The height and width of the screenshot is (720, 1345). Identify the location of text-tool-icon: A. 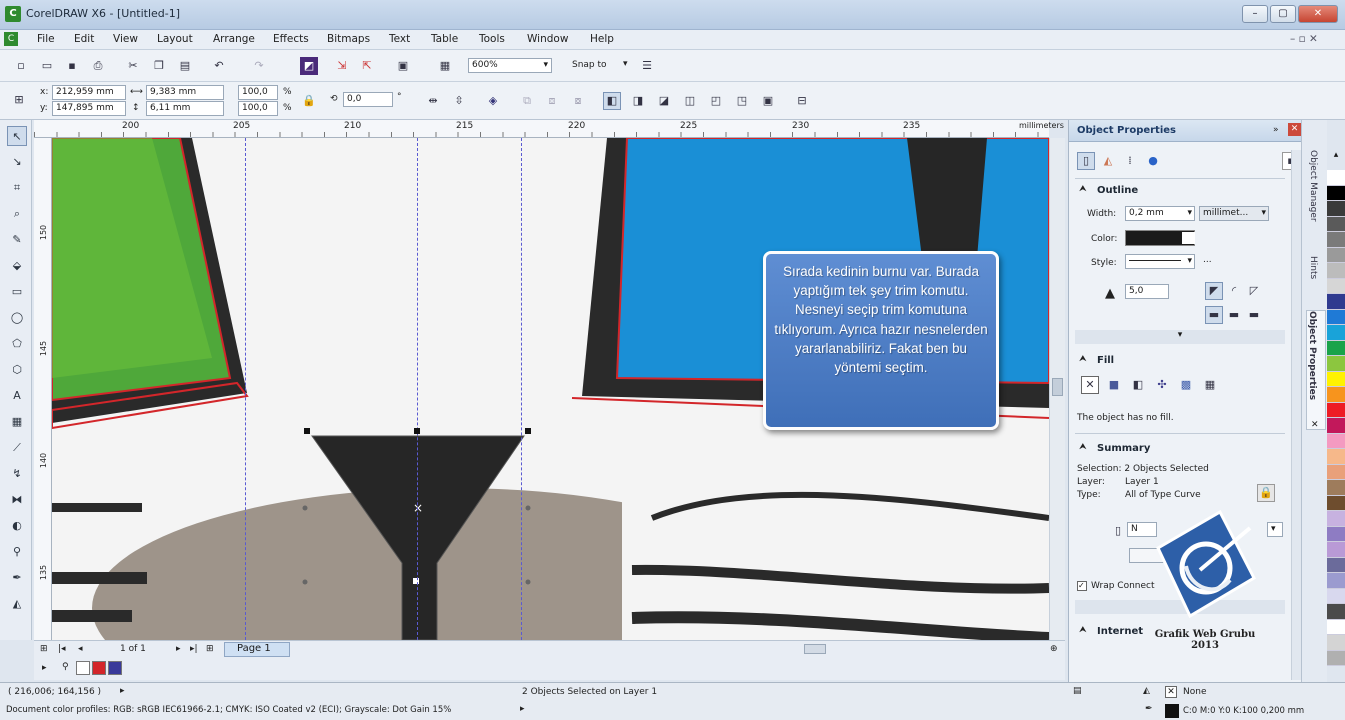
(17, 396).